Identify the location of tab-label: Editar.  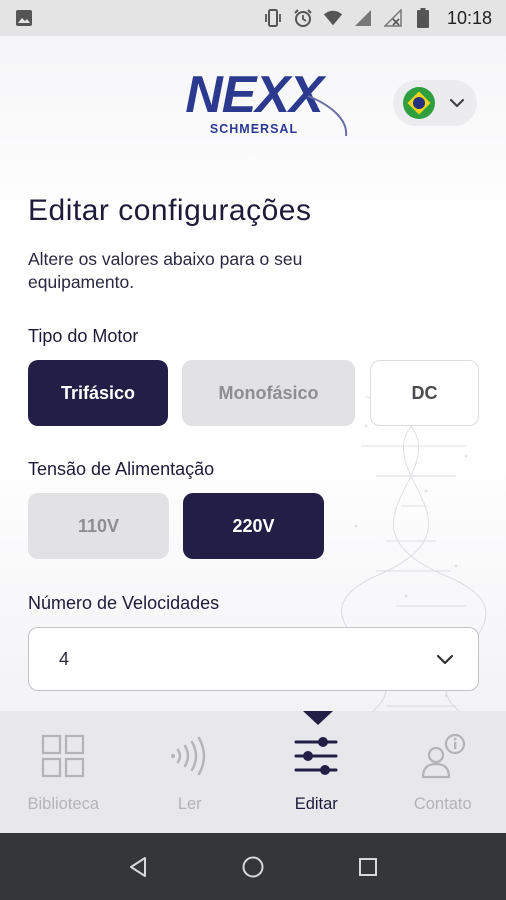
(316, 804).